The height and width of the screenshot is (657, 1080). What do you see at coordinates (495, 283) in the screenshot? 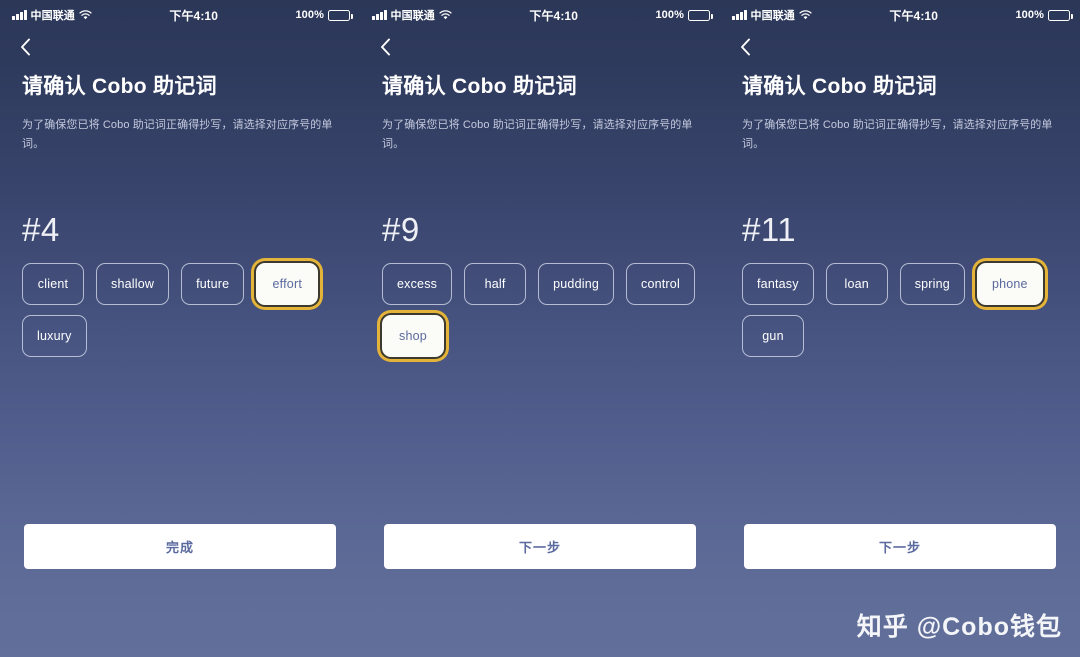
I see `word-chip: half` at bounding box center [495, 283].